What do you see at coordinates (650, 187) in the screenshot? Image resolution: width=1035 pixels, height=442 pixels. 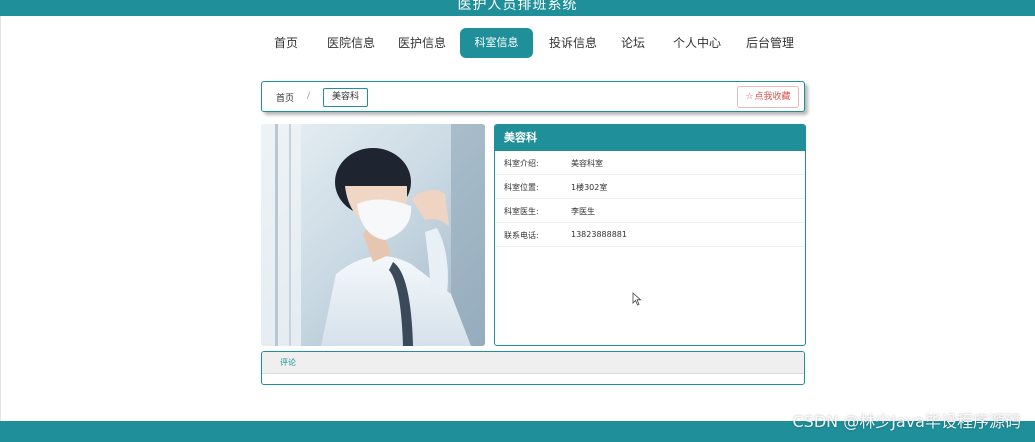 I see `detail-row-location: 科室位置: 1楼302室` at bounding box center [650, 187].